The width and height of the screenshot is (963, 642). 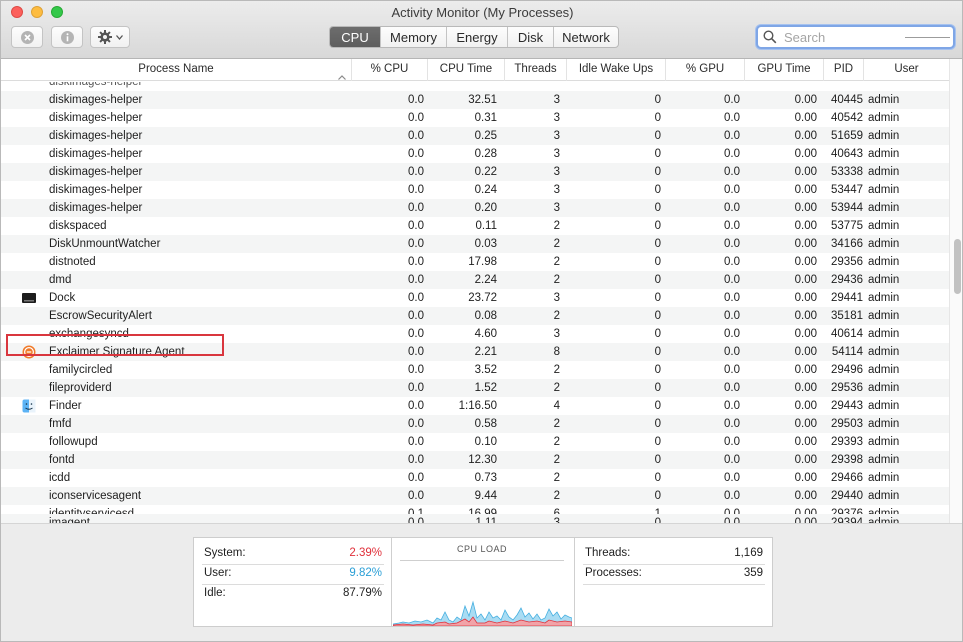 What do you see at coordinates (482, 12) in the screenshot?
I see `window-title: Activity Monitor (My Processes)` at bounding box center [482, 12].